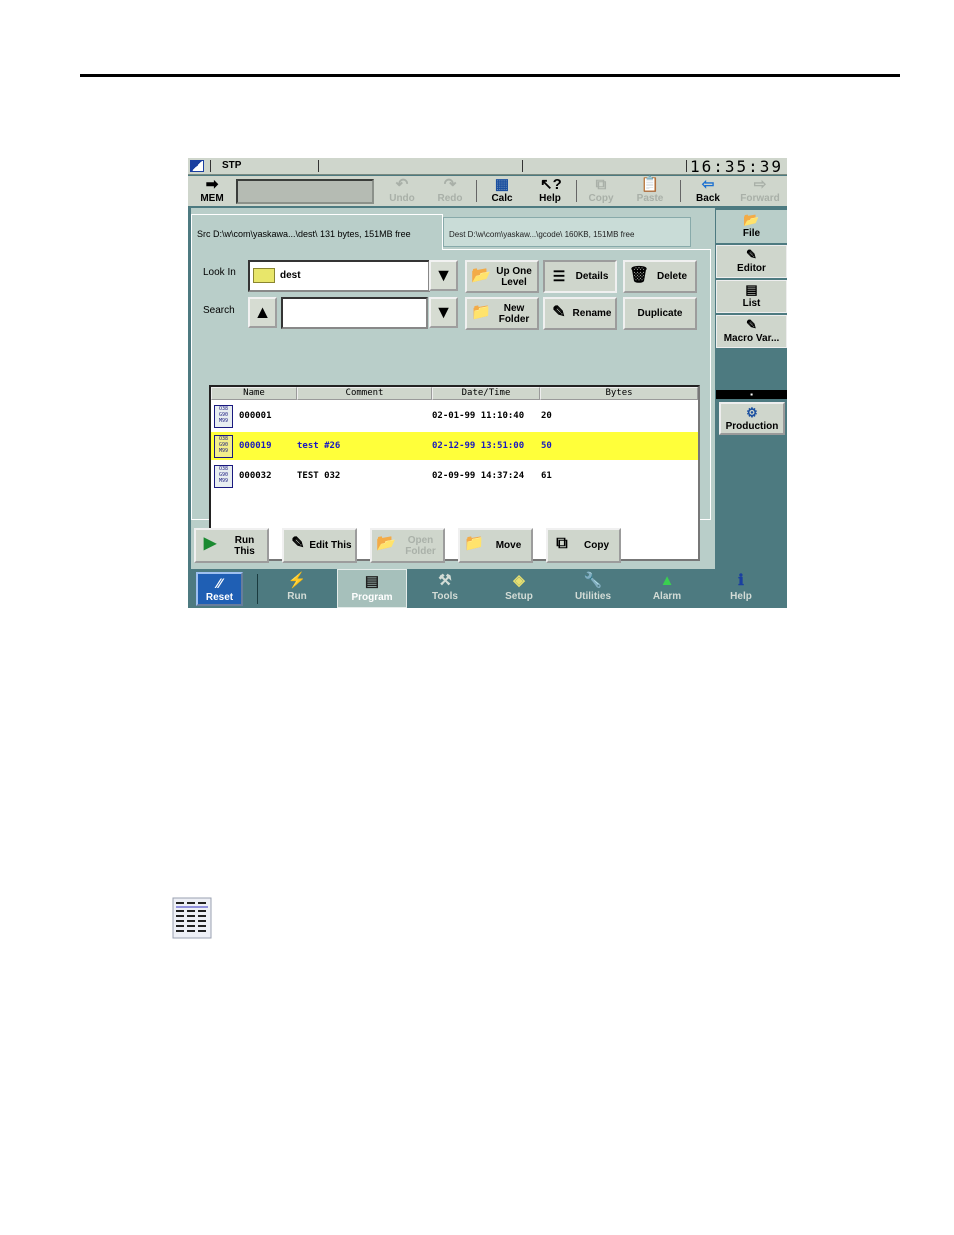 This screenshot has width=954, height=1235. Describe the element at coordinates (502, 313) in the screenshot. I see `new-folder-button: 📁 New Folder` at that location.